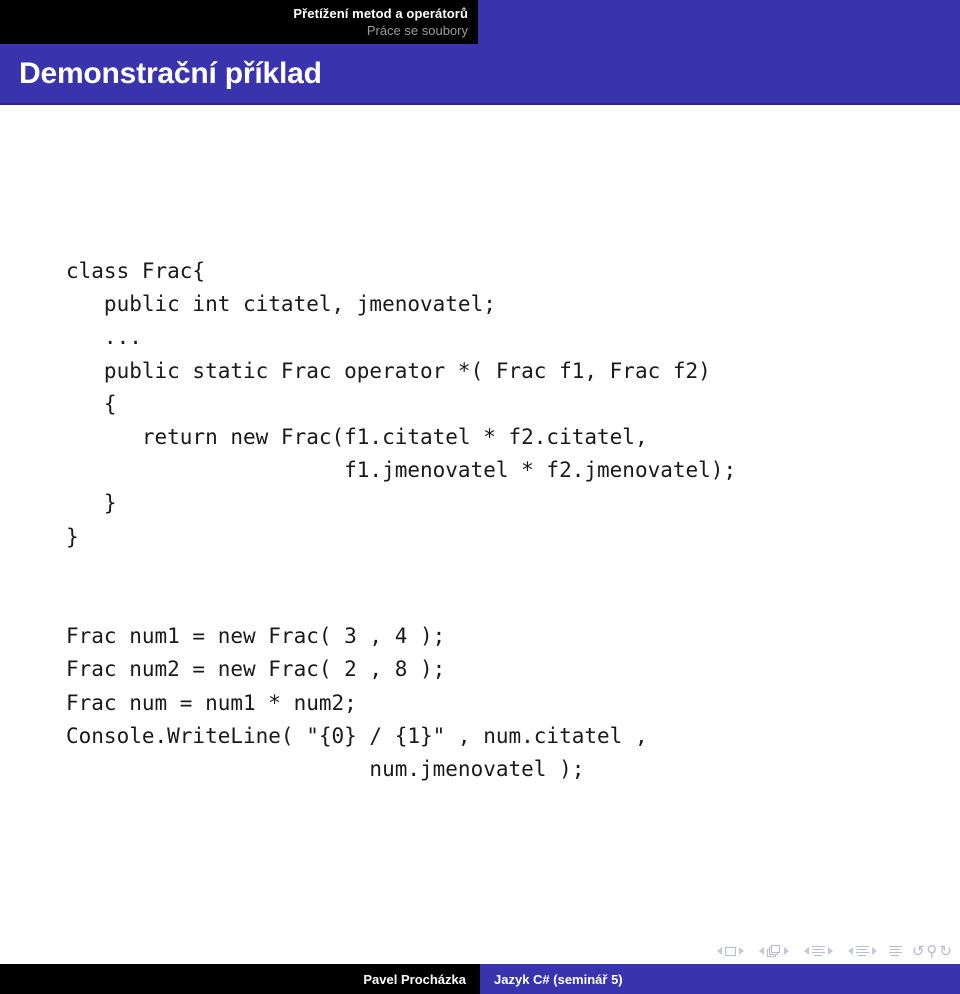 The width and height of the screenshot is (960, 994). What do you see at coordinates (480, 74) in the screenshot?
I see `frame-title-bar: Demonstrační příklad` at bounding box center [480, 74].